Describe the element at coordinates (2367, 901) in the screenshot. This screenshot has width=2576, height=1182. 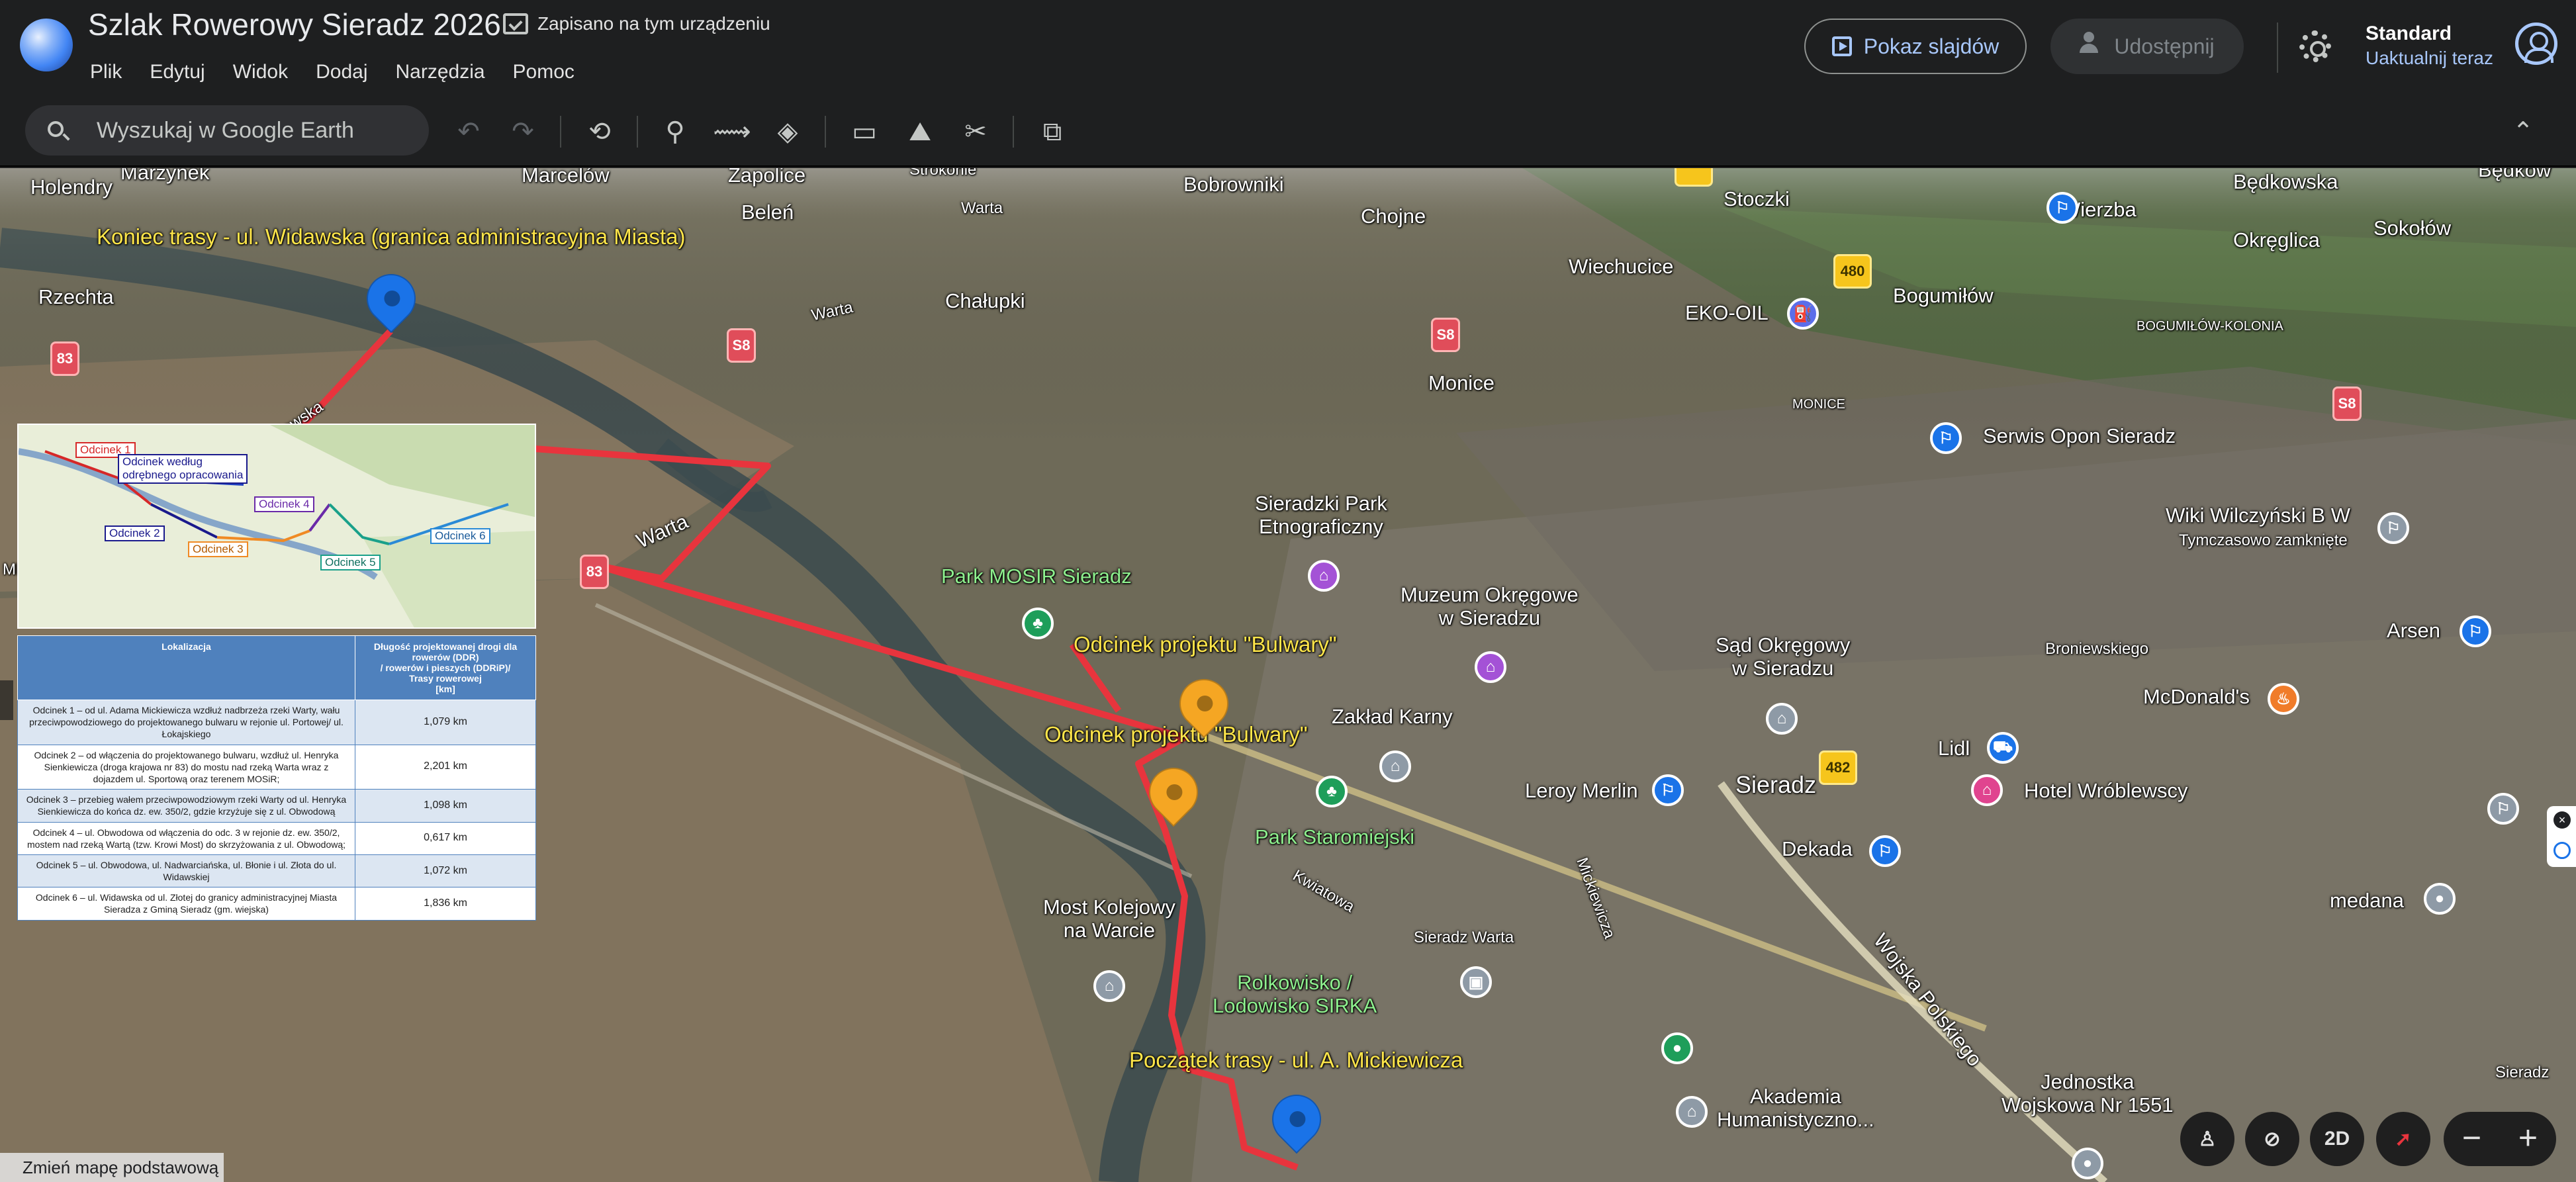
I see `poi-label: medana` at that location.